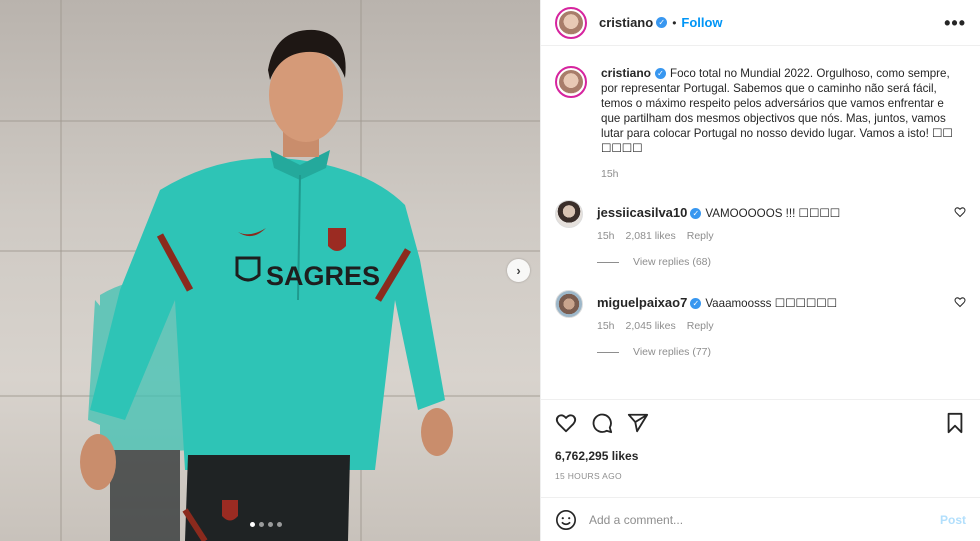 This screenshot has height=541, width=980. I want to click on carousel-next-button: ›, so click(518, 270).